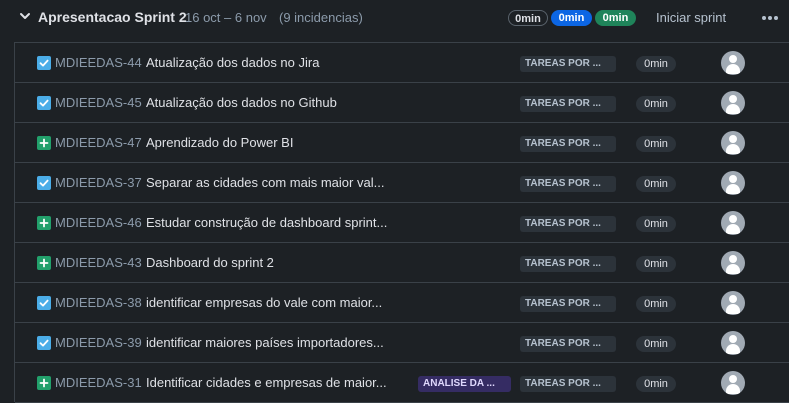 This screenshot has width=789, height=403. What do you see at coordinates (98, 102) in the screenshot?
I see `issue-key: MDIEEDAS-45` at bounding box center [98, 102].